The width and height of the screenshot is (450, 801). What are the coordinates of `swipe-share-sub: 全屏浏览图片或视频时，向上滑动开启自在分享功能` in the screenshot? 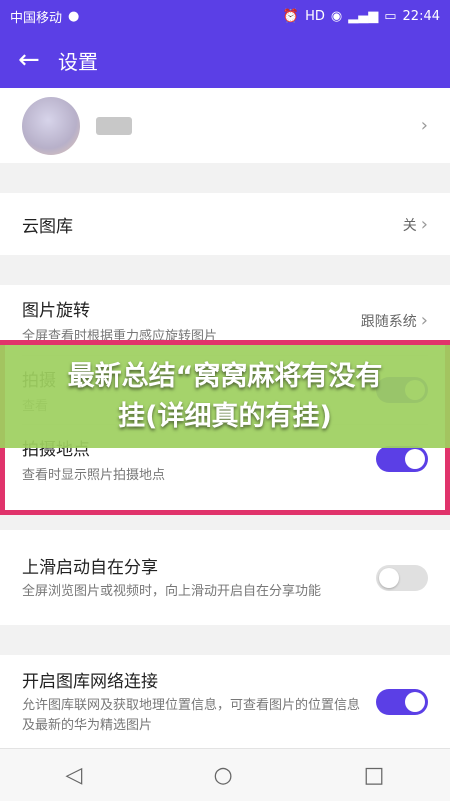 It's located at (172, 591).